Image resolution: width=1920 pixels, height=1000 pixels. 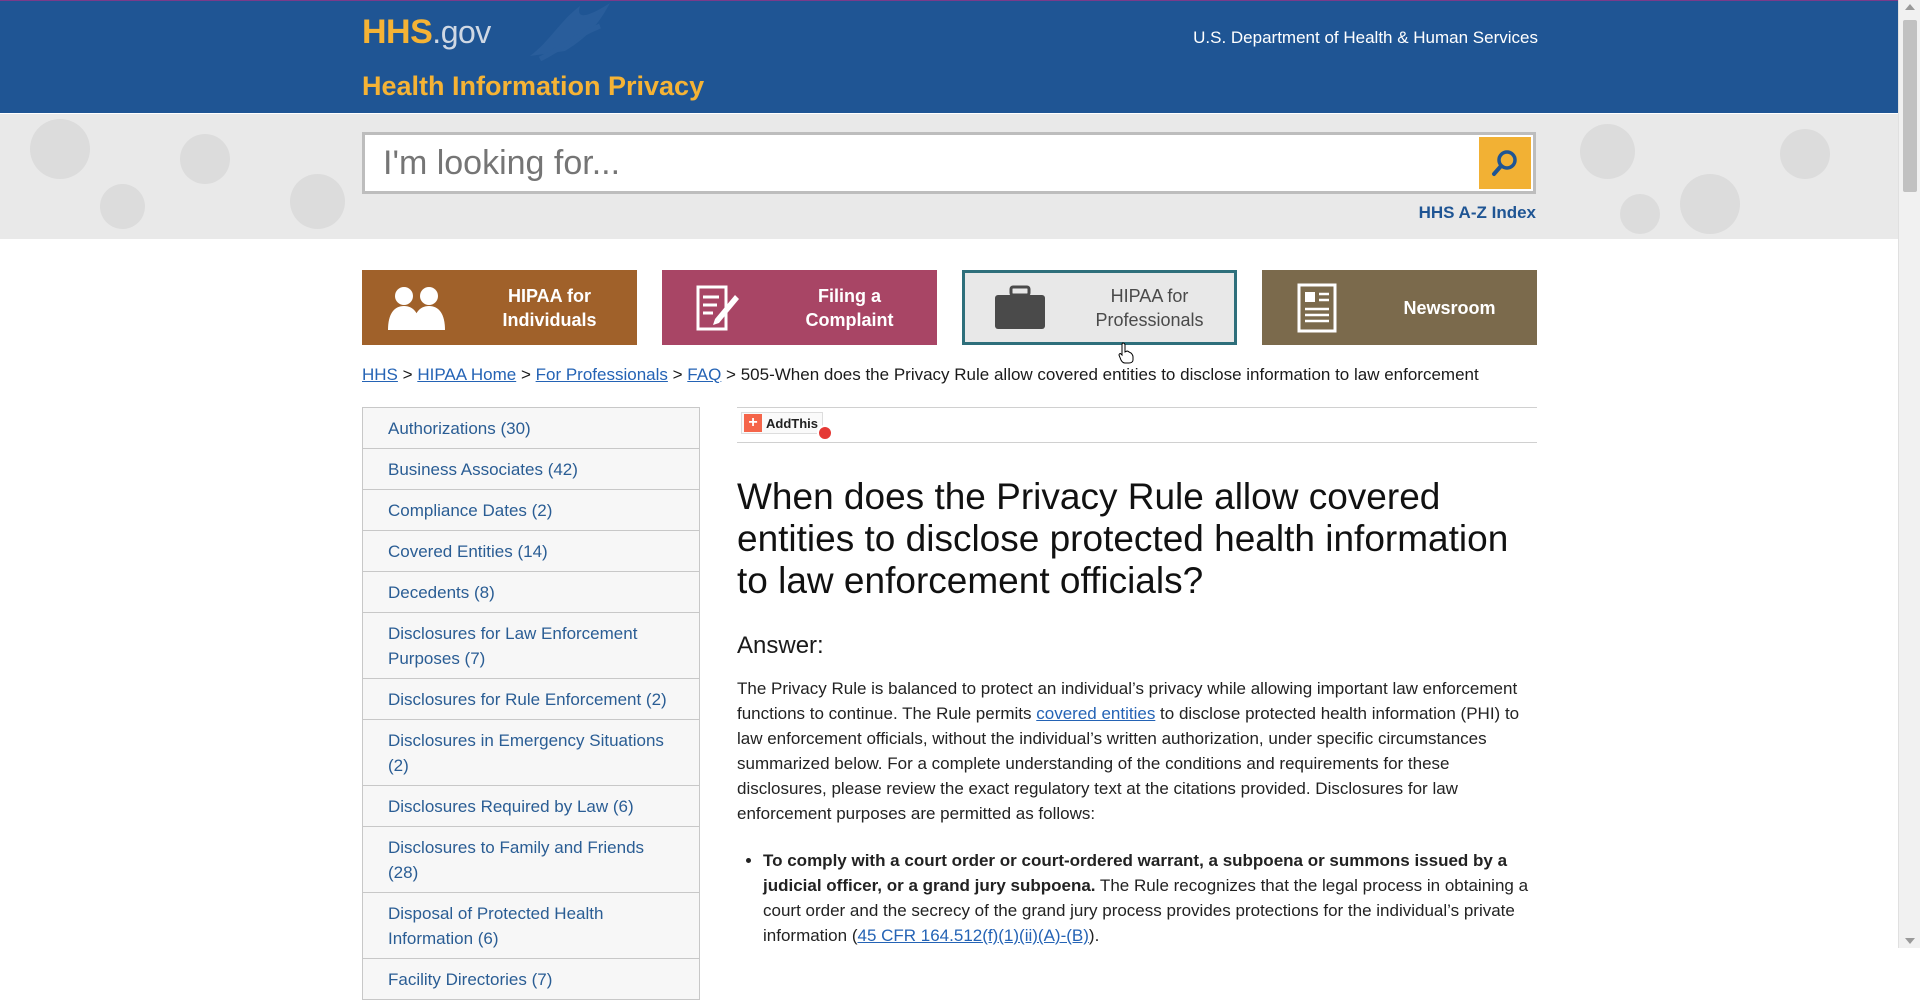 I want to click on sidebar-item-rule-enforcement: Disclosures for Rule Enforcement (2), so click(x=531, y=699).